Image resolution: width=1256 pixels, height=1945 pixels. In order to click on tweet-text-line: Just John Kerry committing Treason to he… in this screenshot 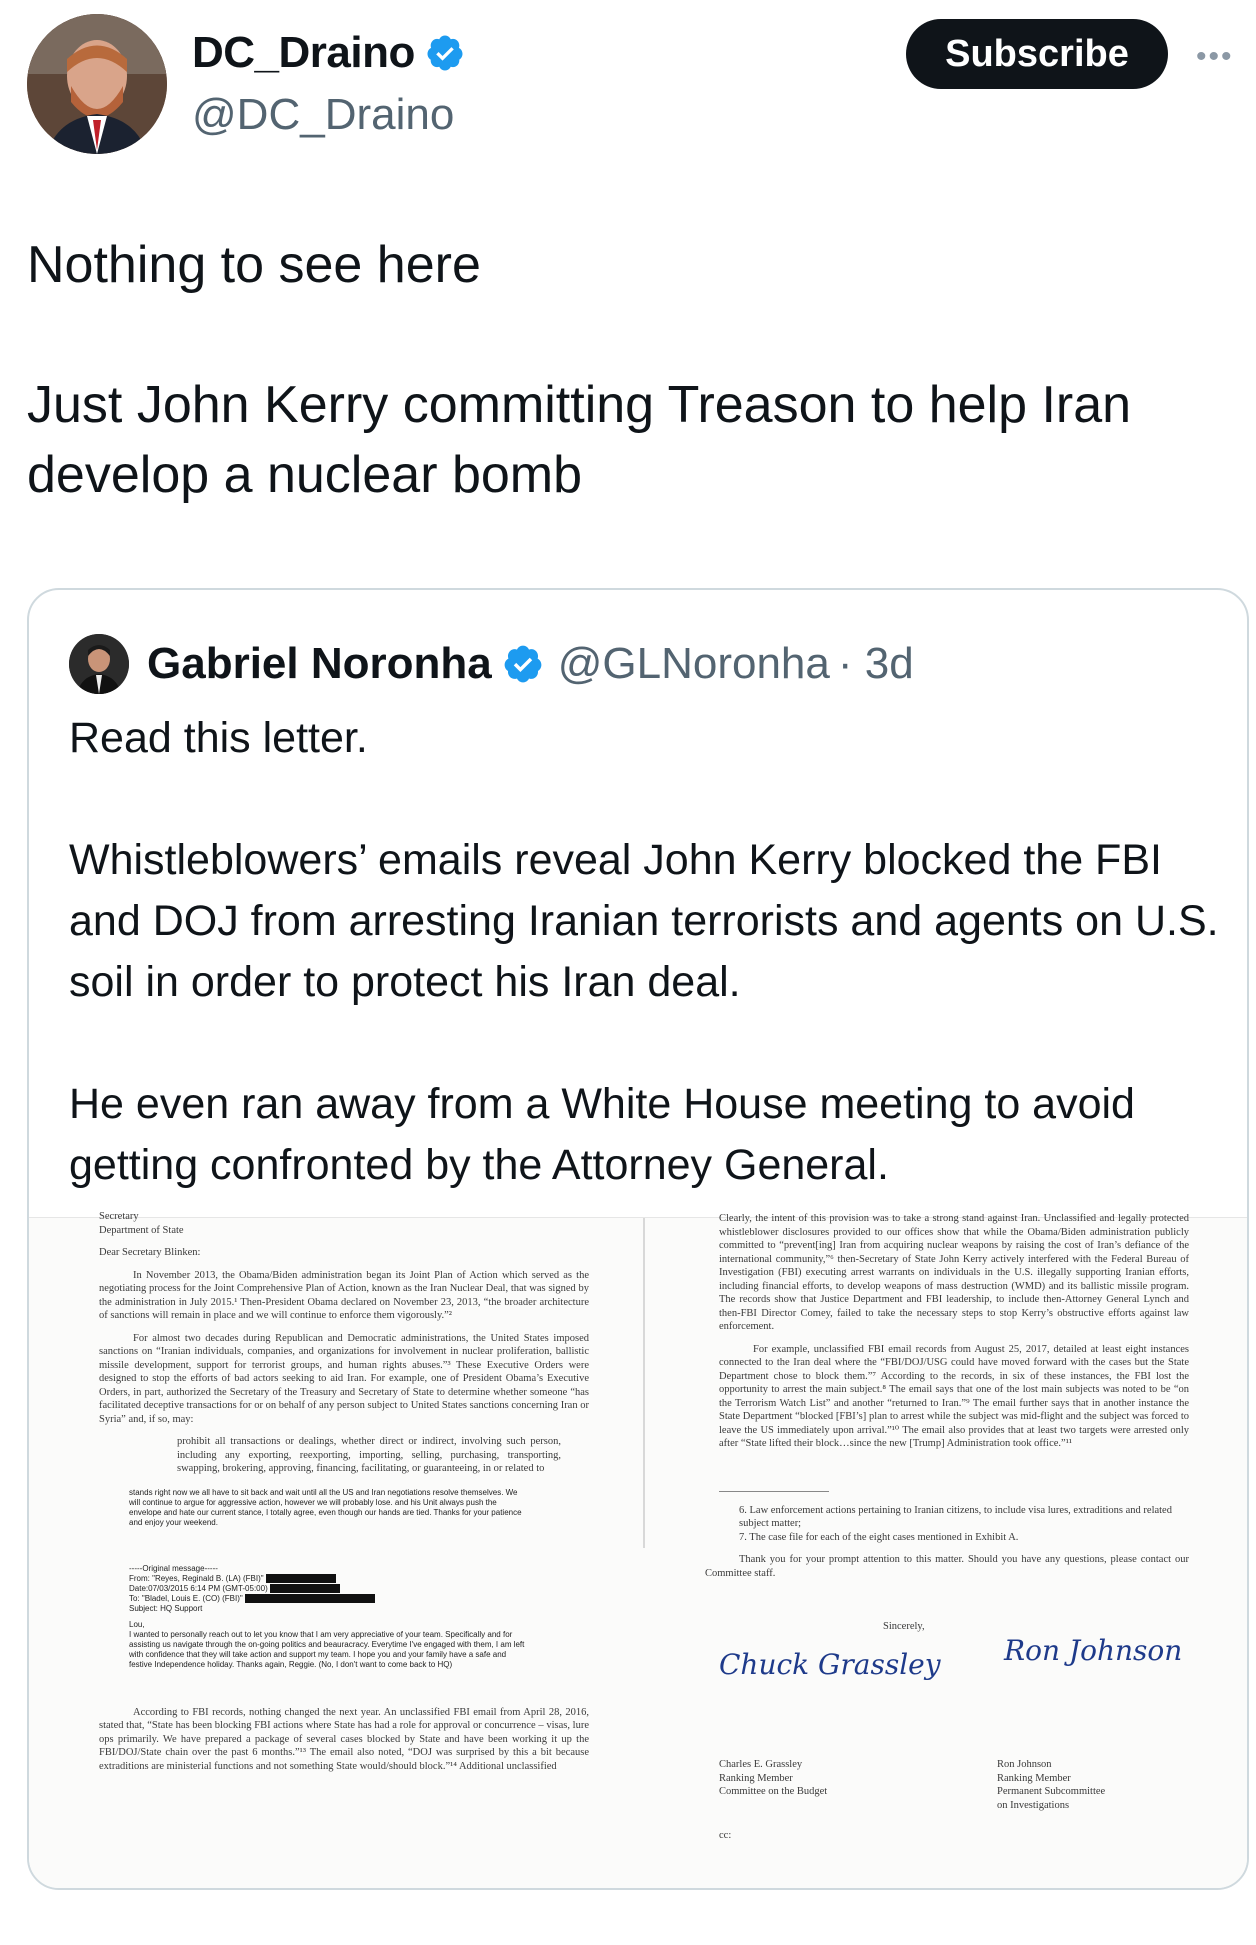, I will do `click(579, 440)`.